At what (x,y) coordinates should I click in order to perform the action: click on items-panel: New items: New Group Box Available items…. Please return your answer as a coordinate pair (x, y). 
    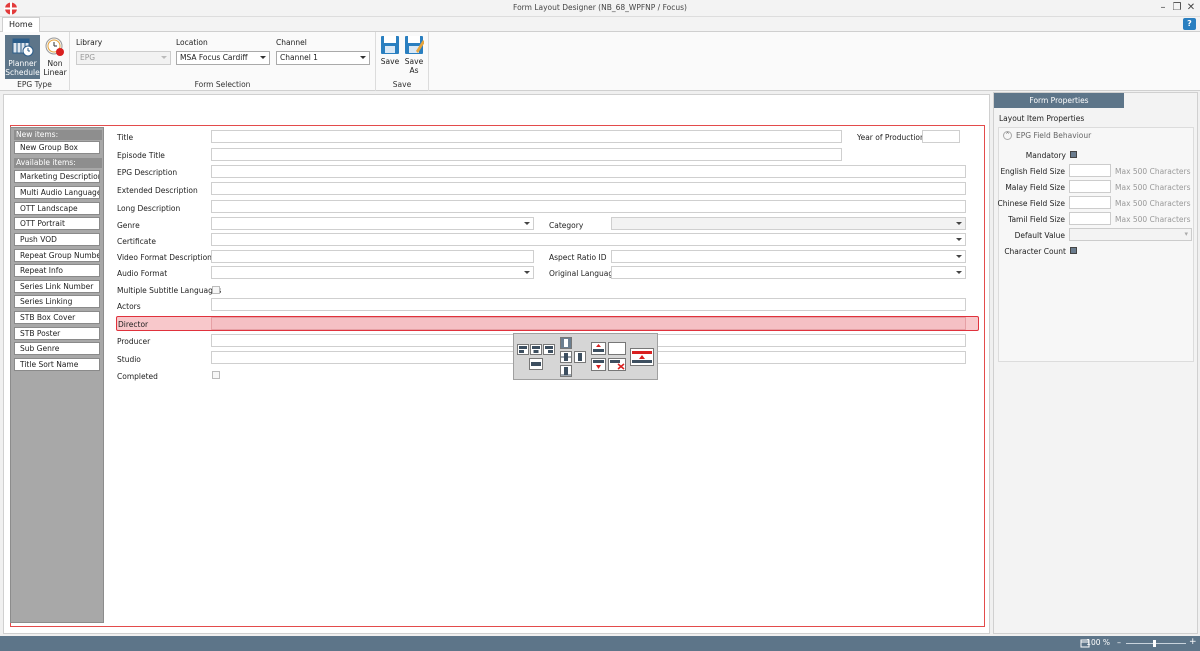
    Looking at the image, I should click on (57, 375).